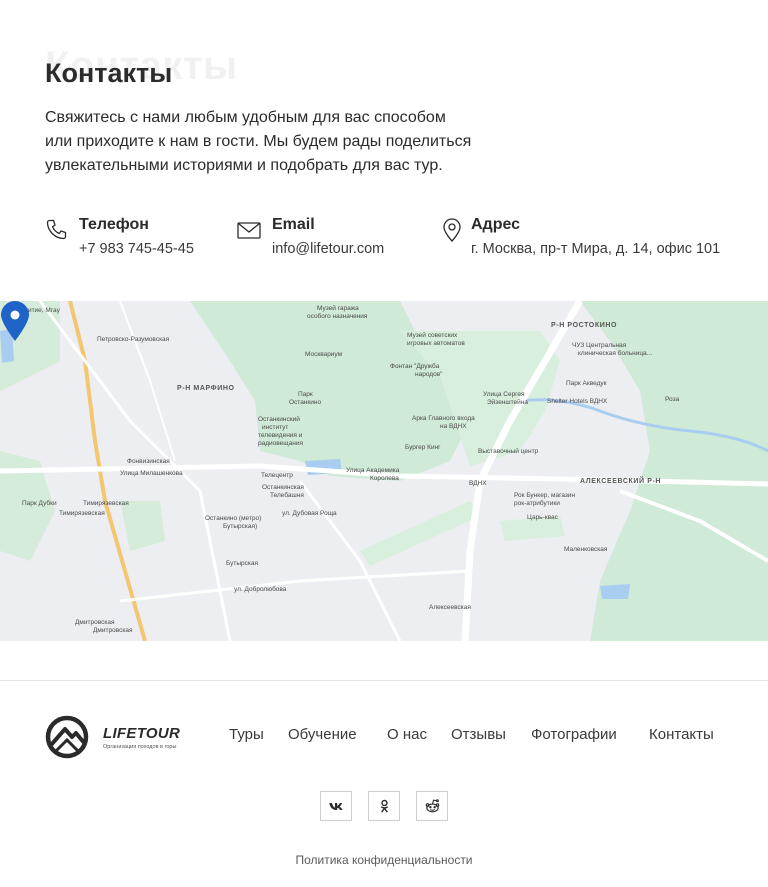 This screenshot has height=887, width=768. What do you see at coordinates (283, 487) in the screenshot?
I see `map-label: Останкинская` at bounding box center [283, 487].